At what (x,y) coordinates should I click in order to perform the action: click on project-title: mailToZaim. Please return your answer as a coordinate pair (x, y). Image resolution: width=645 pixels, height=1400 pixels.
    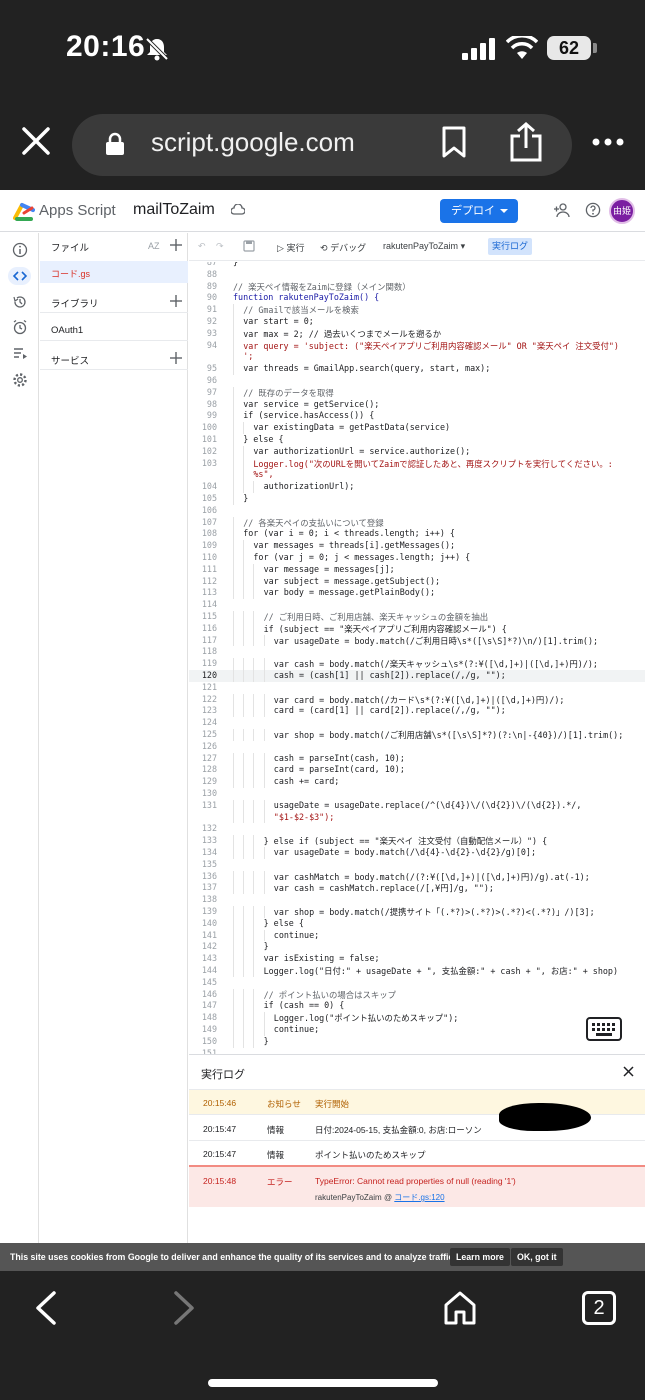
    Looking at the image, I should click on (174, 210).